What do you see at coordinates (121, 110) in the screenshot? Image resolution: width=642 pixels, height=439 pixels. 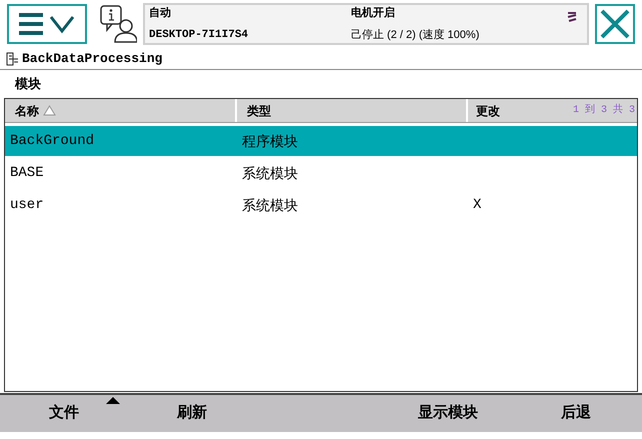 I see `column-header: 名称` at bounding box center [121, 110].